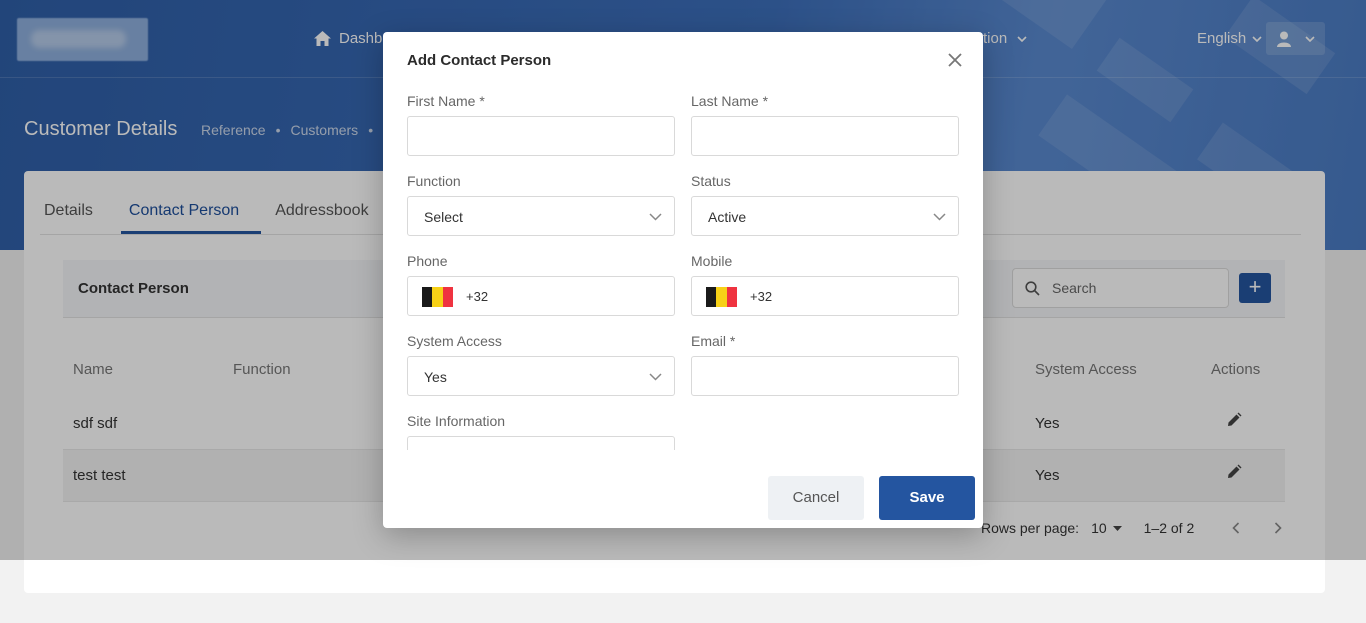  Describe the element at coordinates (541, 296) in the screenshot. I see `phone-field: +32` at that location.